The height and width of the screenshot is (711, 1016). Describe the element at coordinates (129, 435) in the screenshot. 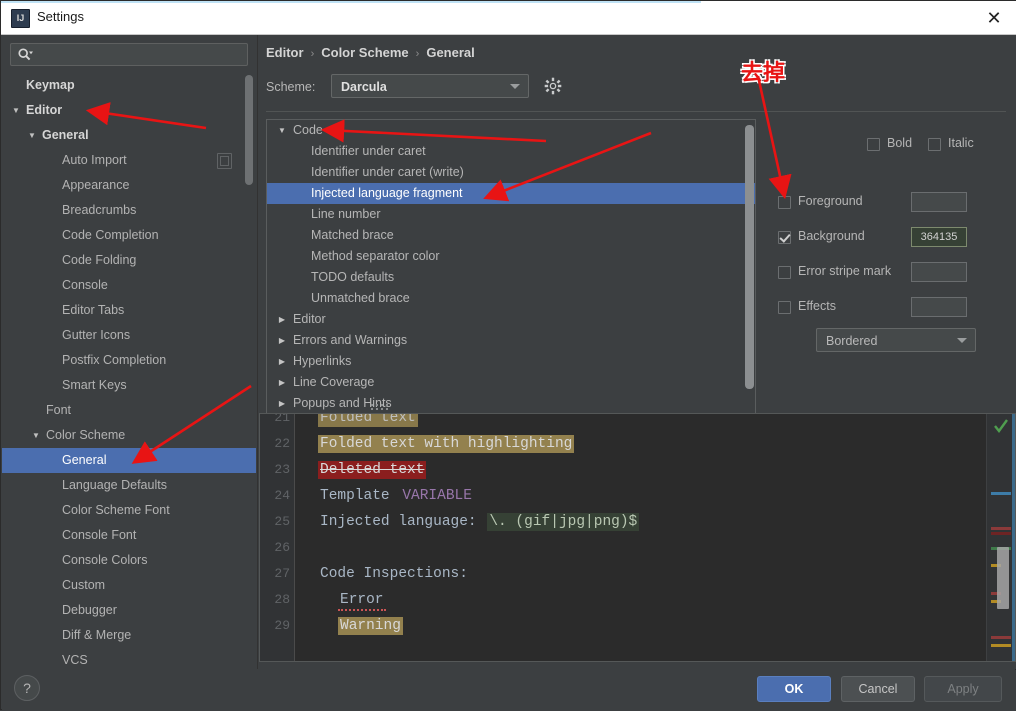

I see `sidebar-item-color-scheme: ▼ Color Scheme` at that location.